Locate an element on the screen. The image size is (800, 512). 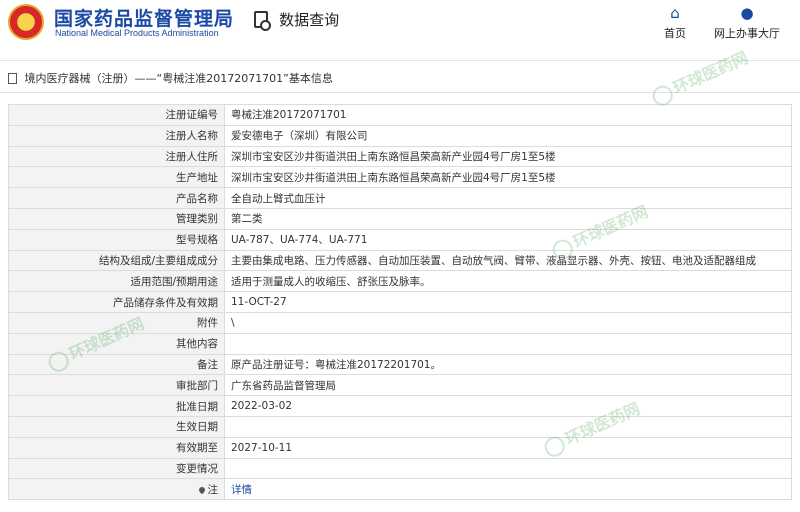
table-row: 变更情况 is located at coordinates (400, 468).